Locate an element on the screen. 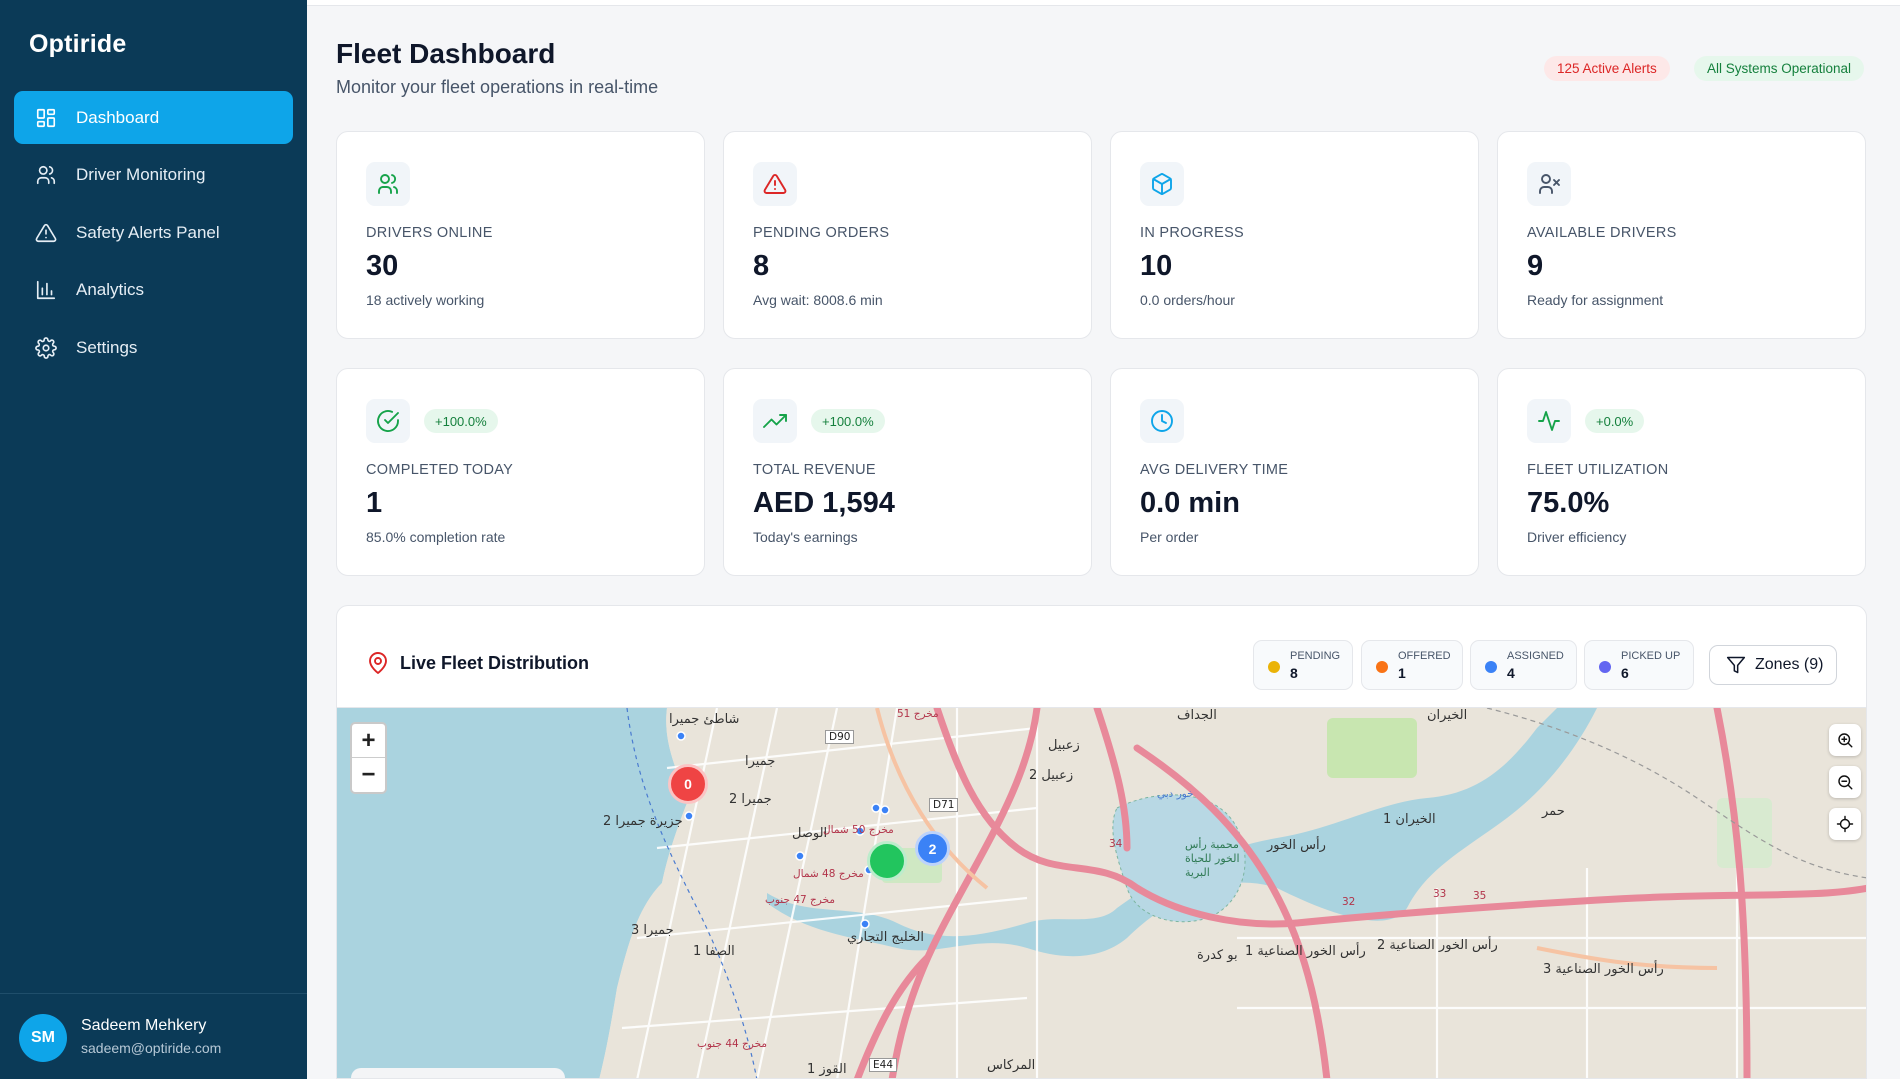  card-value: 8 is located at coordinates (761, 266).